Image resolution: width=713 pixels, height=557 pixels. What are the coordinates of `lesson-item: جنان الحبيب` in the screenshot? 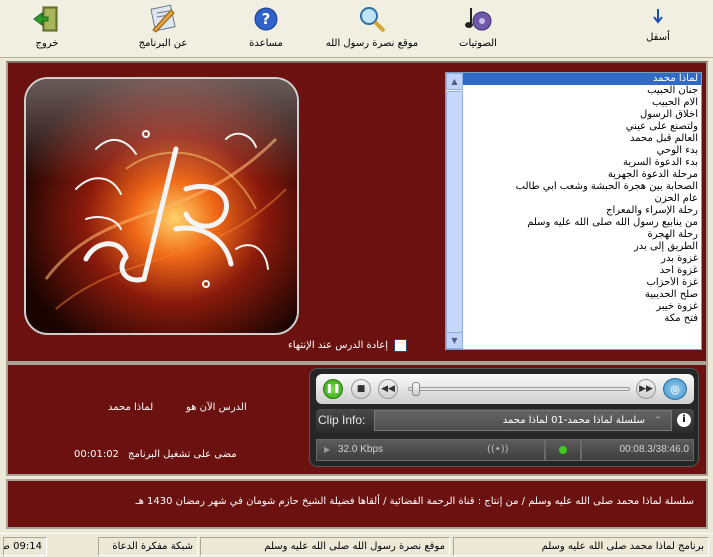 It's located at (582, 91).